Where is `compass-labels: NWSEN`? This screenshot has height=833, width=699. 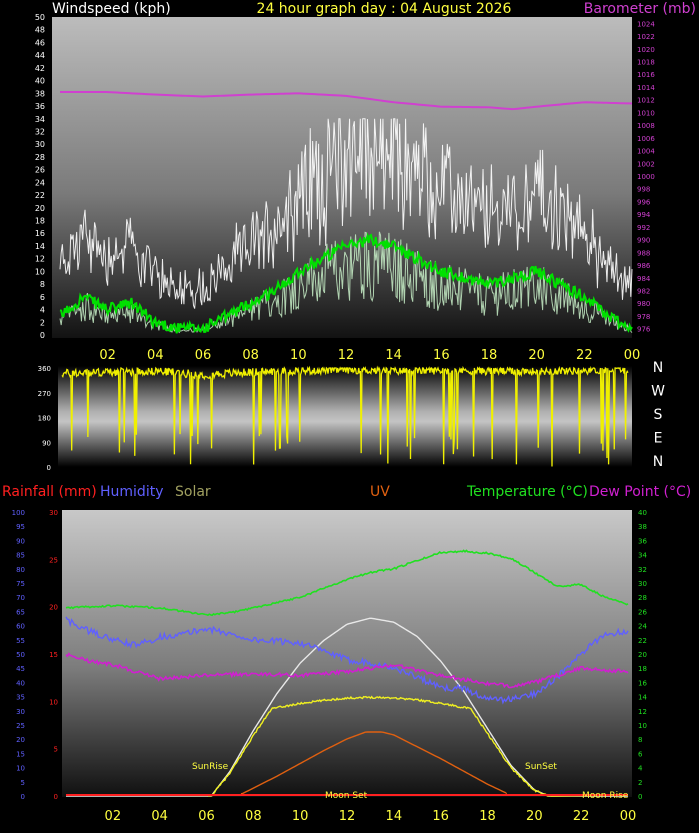
compass-labels: NWSEN is located at coordinates (658, 415).